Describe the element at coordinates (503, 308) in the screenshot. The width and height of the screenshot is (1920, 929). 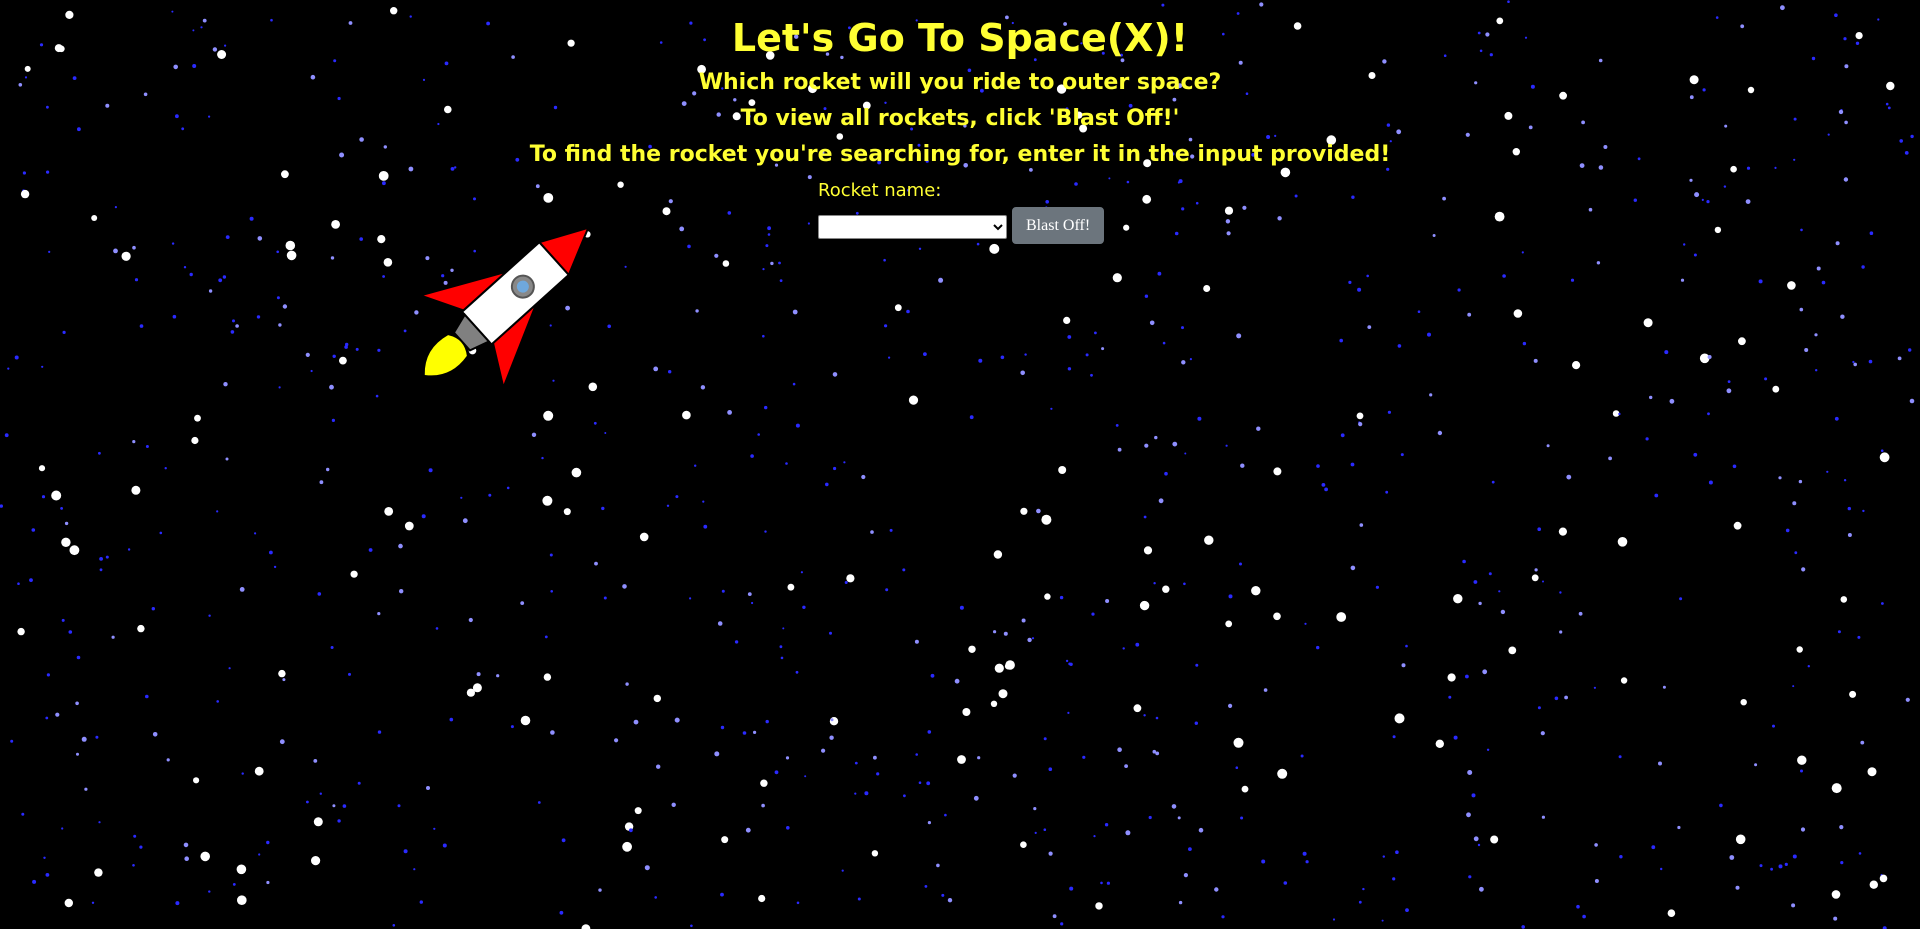
I see `rocket-icon` at that location.